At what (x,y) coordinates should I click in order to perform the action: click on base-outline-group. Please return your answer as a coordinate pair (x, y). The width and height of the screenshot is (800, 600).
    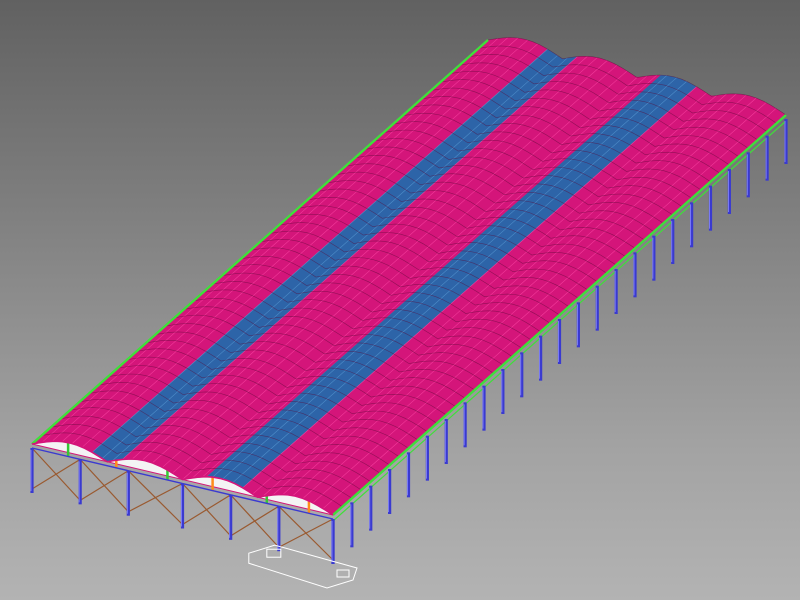
    Looking at the image, I should click on (303, 566).